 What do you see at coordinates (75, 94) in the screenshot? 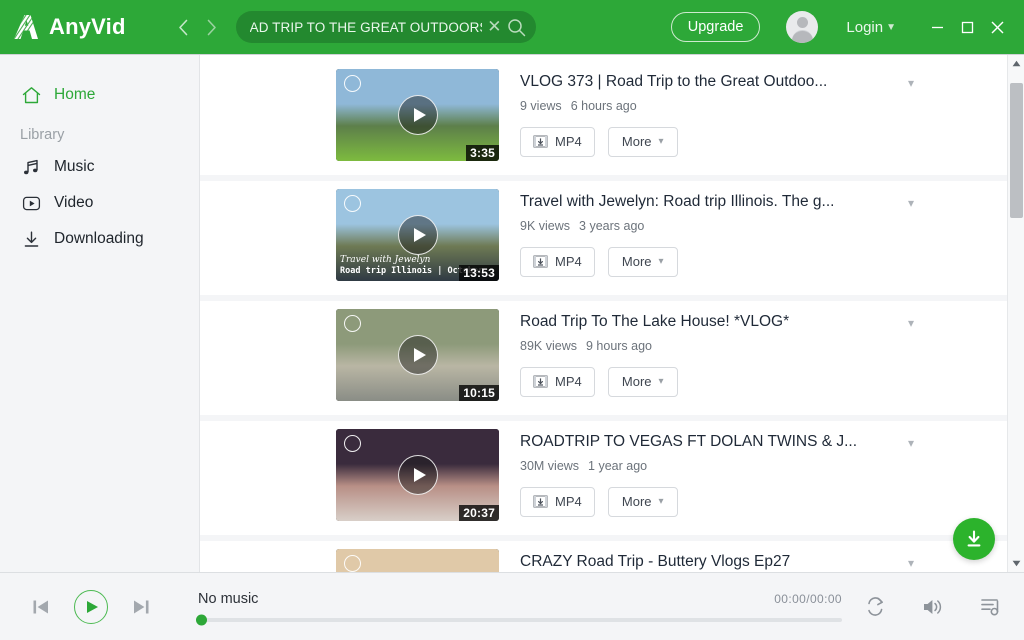
I see `sidebar-item-home-label: Home` at bounding box center [75, 94].